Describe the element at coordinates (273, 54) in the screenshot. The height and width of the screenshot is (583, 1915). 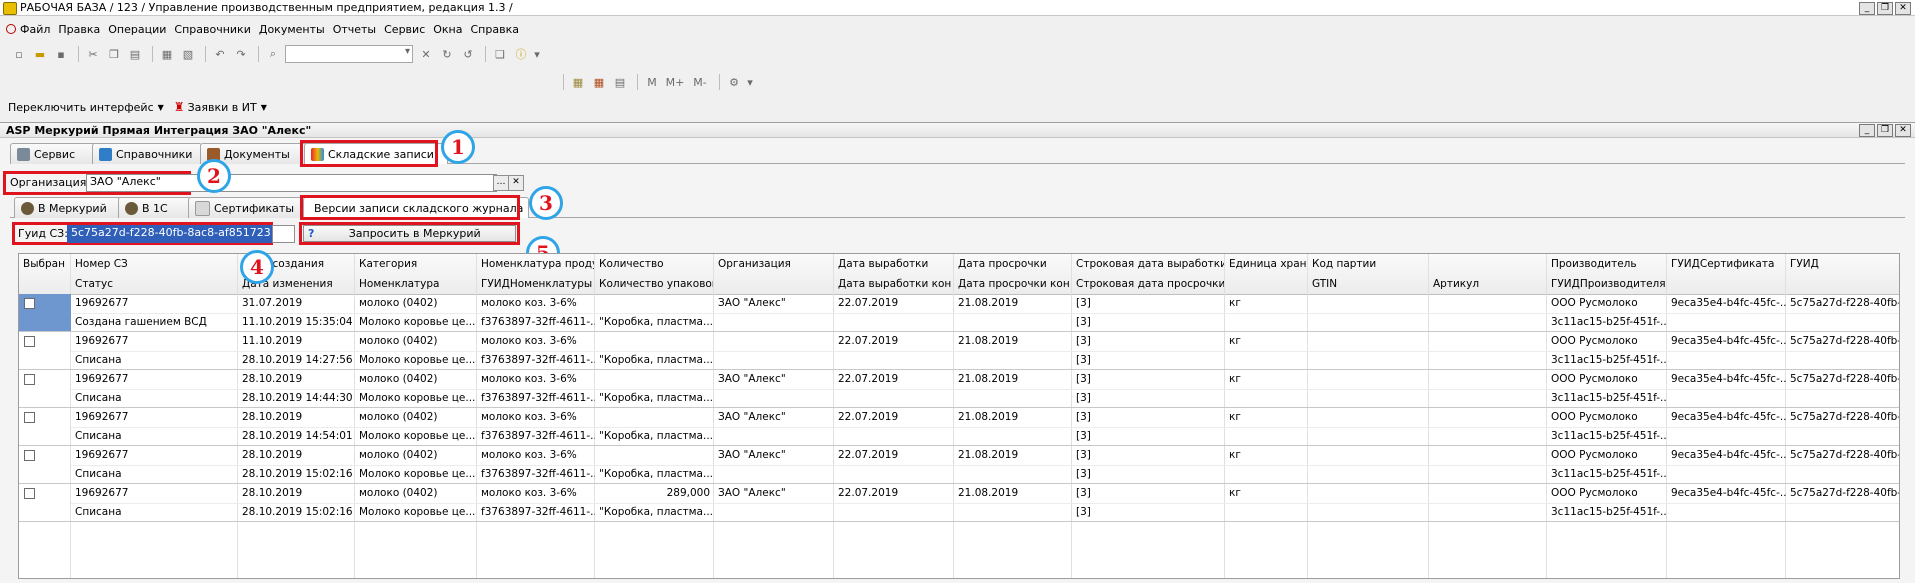
I see `search-icon: ⌕` at that location.